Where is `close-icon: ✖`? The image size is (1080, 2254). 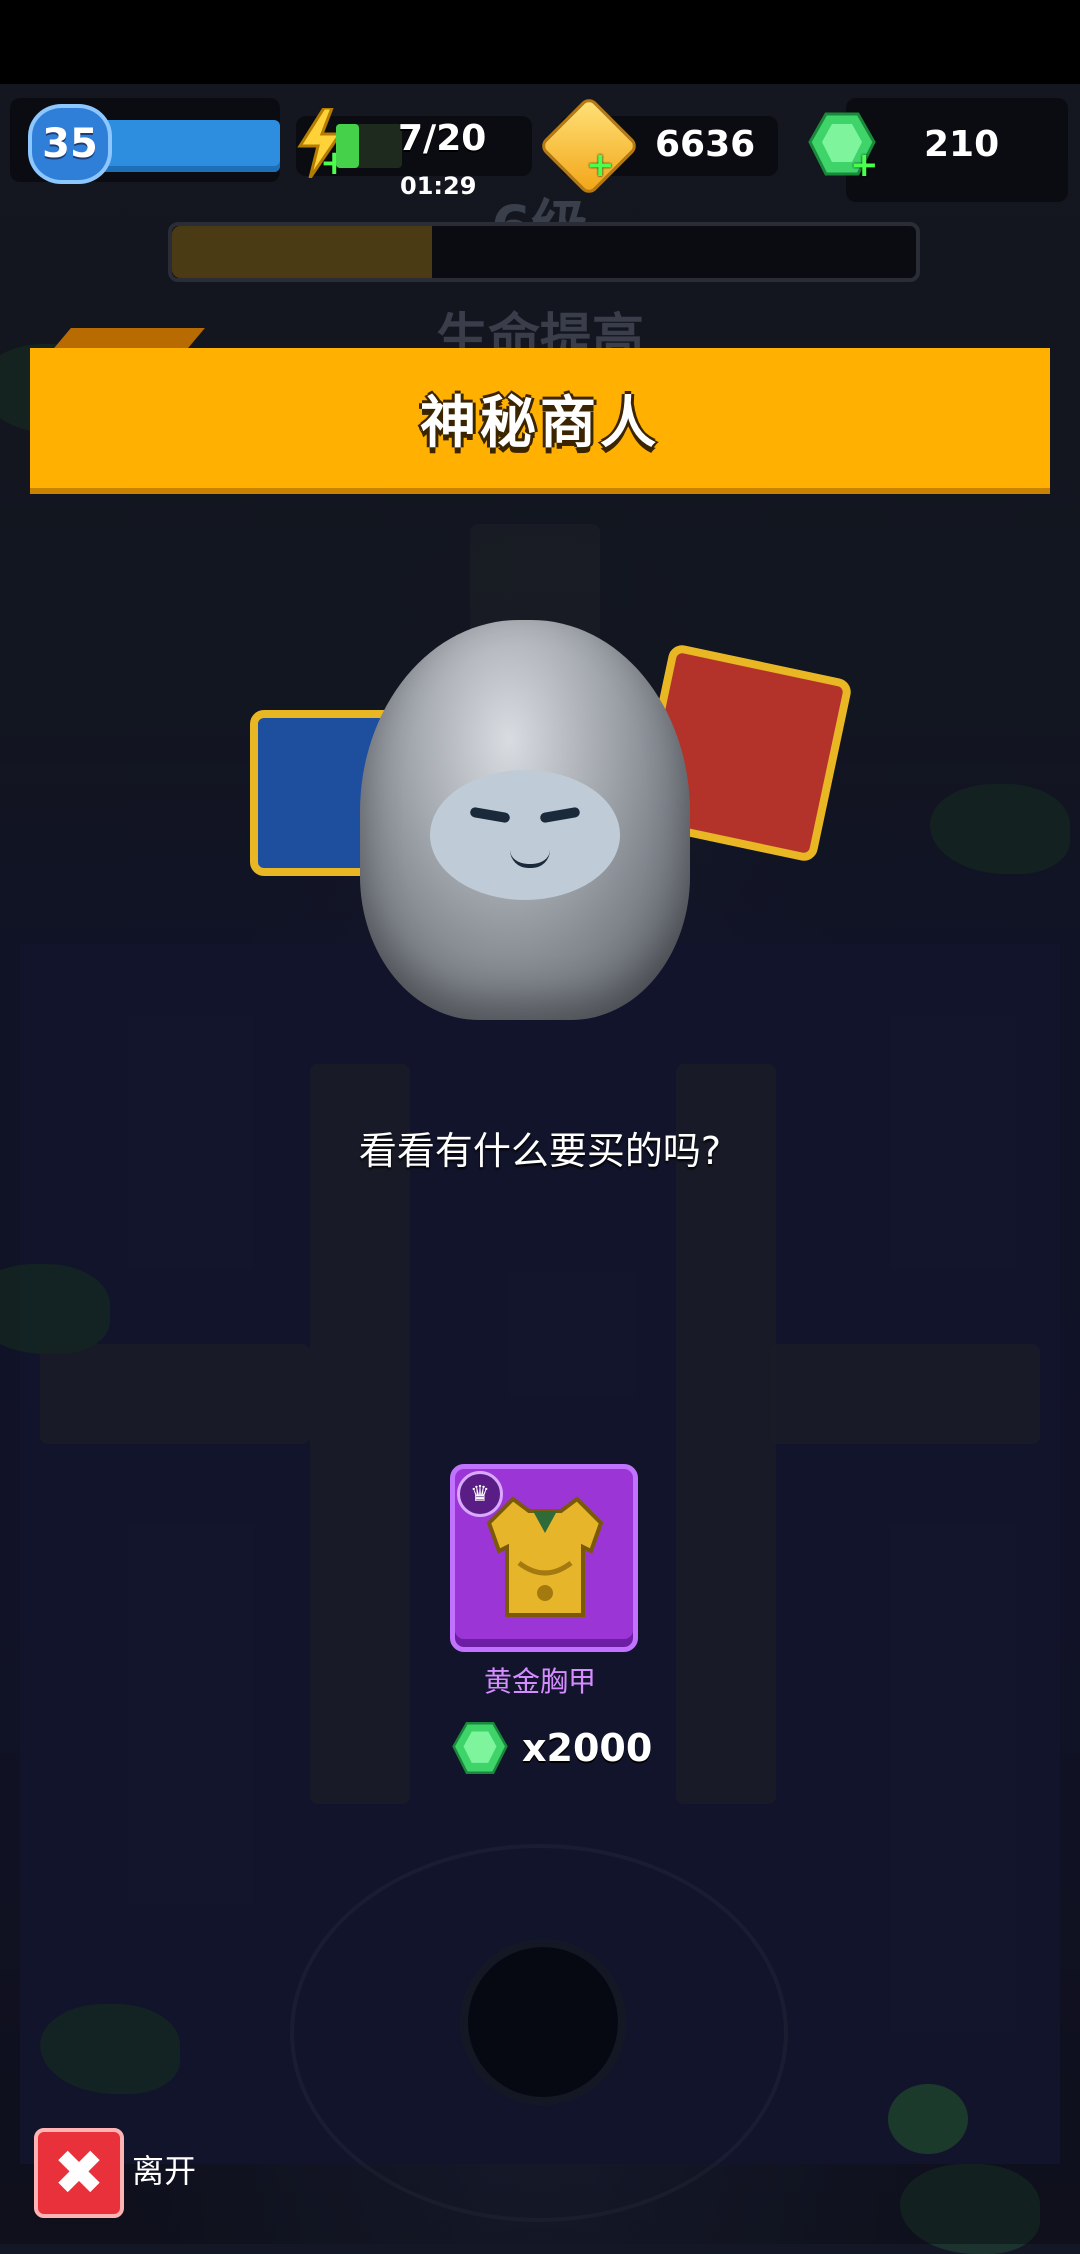
close-icon: ✖ is located at coordinates (79, 2172).